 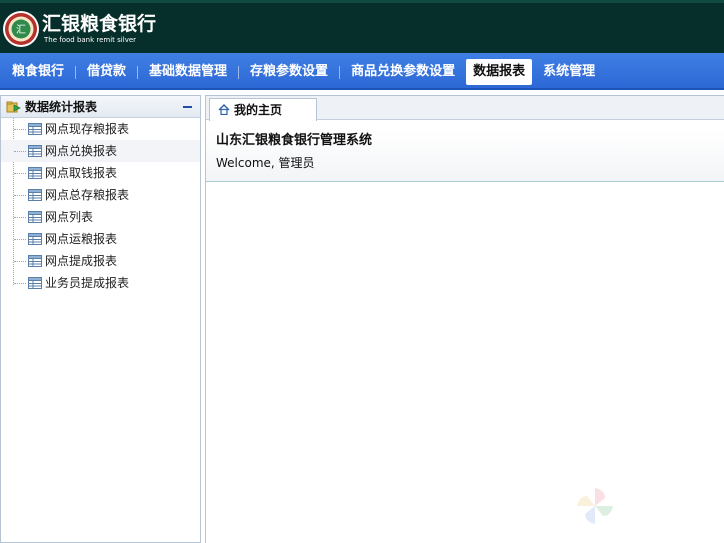 I want to click on tree-item-total-stock-report: 网点总存粮报表, so click(x=100, y=195).